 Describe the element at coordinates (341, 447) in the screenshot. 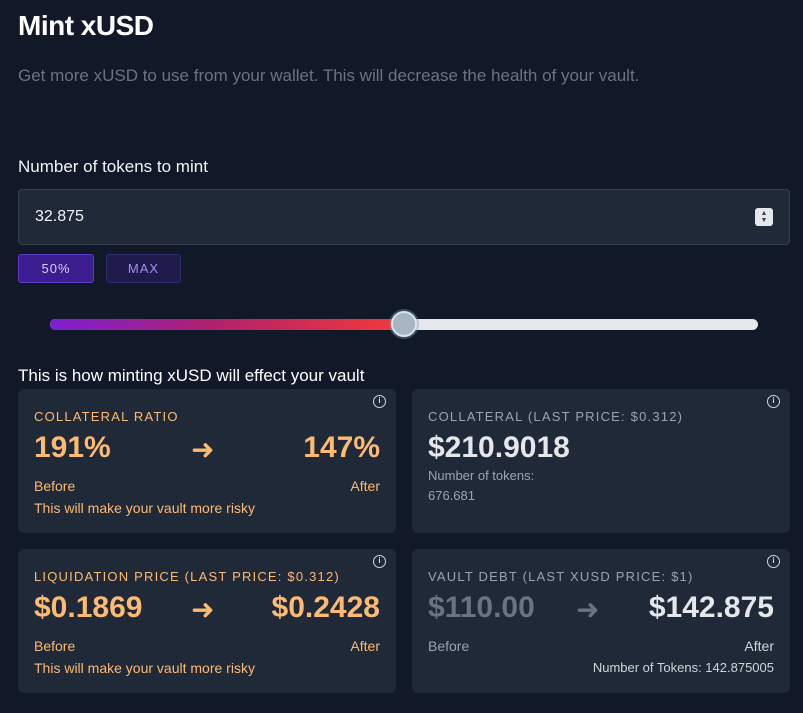

I see `ratio-after-value: 147%` at that location.